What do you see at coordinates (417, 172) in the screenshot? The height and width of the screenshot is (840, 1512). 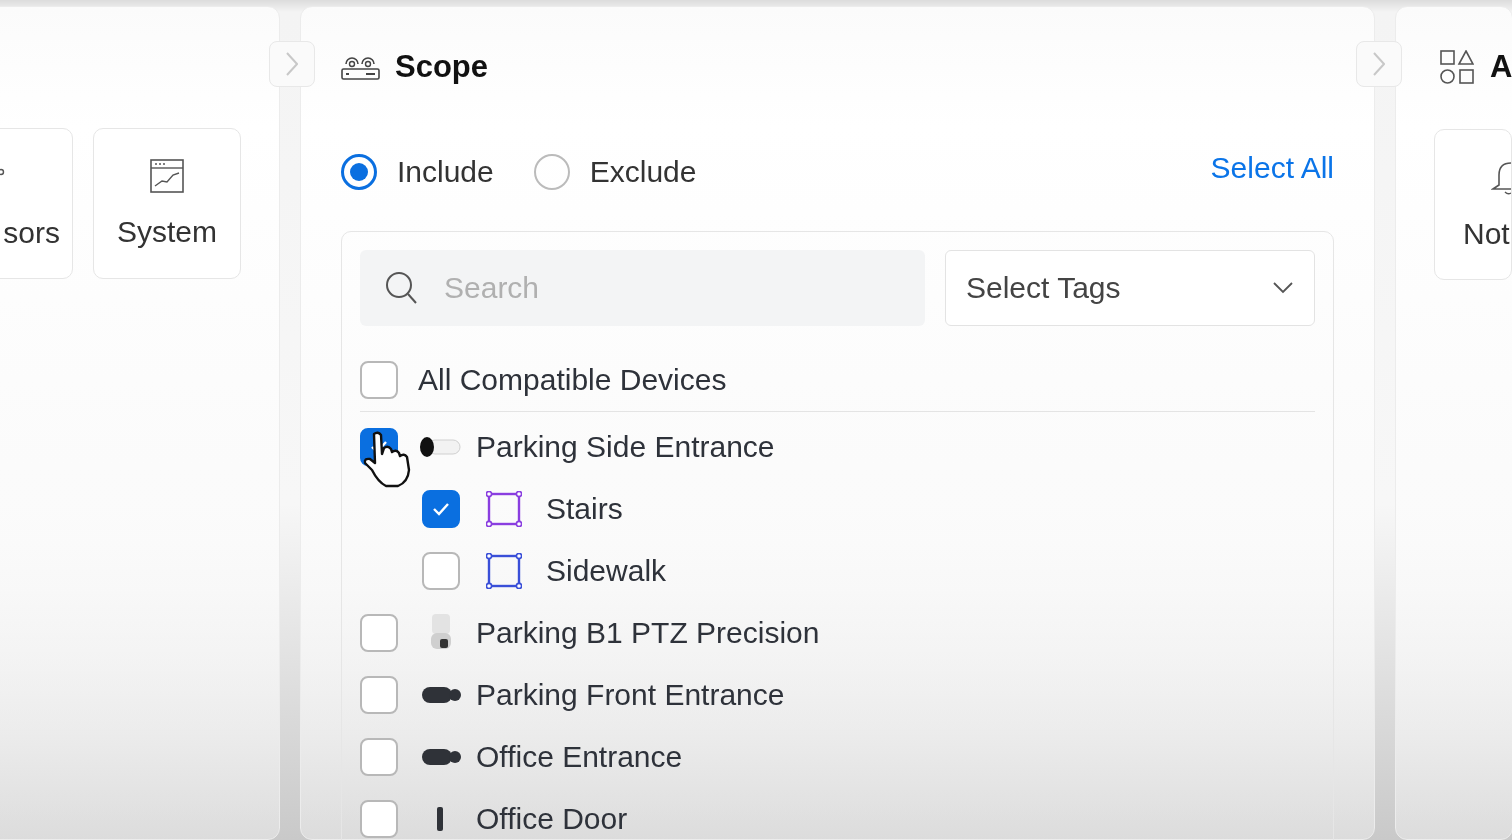 I see `radio-option: Include` at bounding box center [417, 172].